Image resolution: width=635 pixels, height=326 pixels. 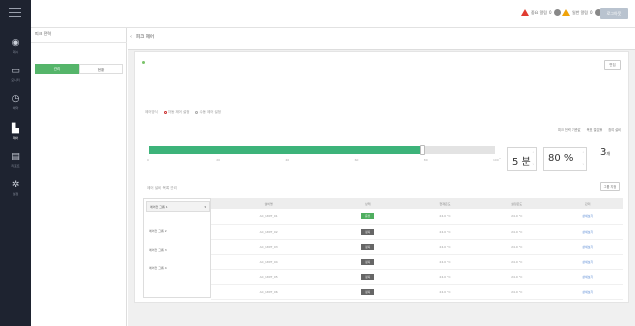 I want to click on interval-stepper: 5 분 ˄ ˅, so click(x=522, y=159).